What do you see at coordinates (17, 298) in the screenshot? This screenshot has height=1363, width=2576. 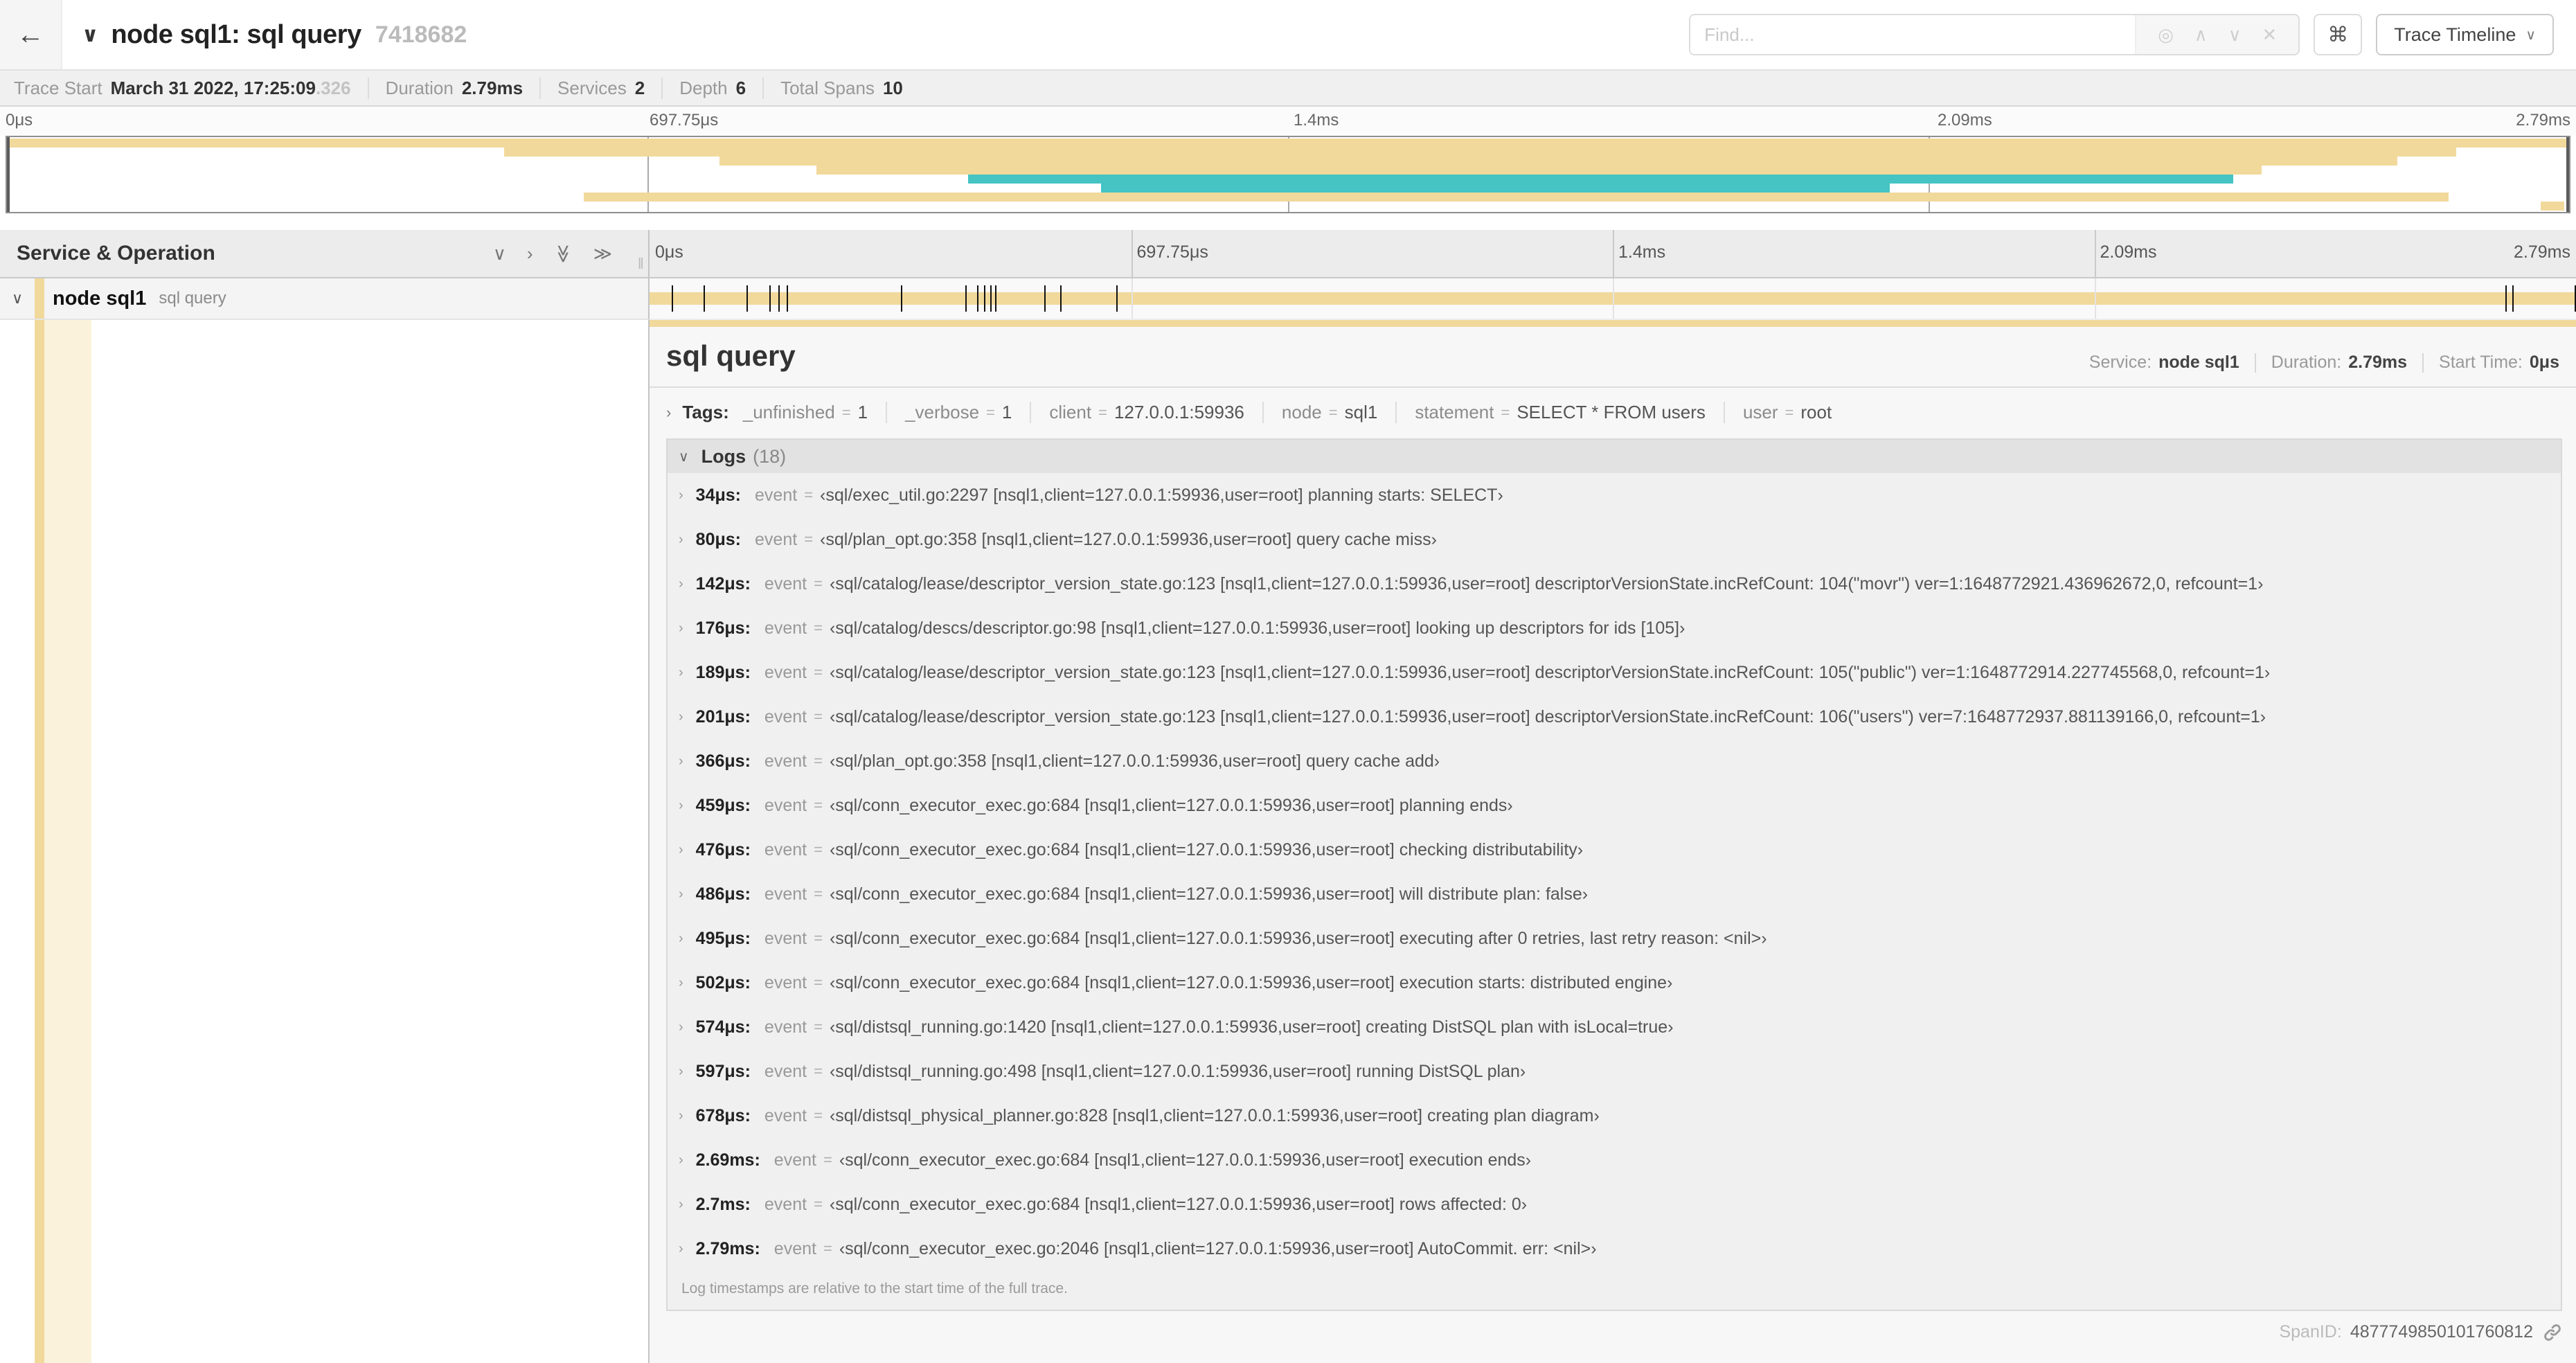 I see `span-expander-chevron-icon: ∨` at bounding box center [17, 298].